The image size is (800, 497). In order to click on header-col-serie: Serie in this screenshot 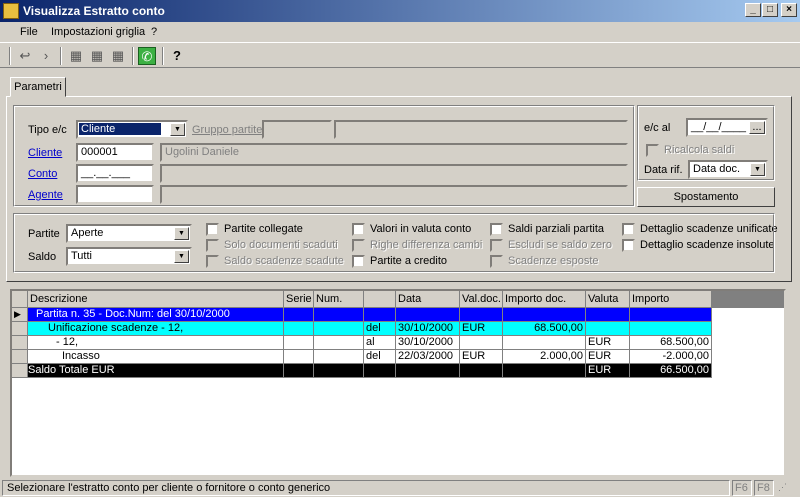, I will do `click(299, 299)`.